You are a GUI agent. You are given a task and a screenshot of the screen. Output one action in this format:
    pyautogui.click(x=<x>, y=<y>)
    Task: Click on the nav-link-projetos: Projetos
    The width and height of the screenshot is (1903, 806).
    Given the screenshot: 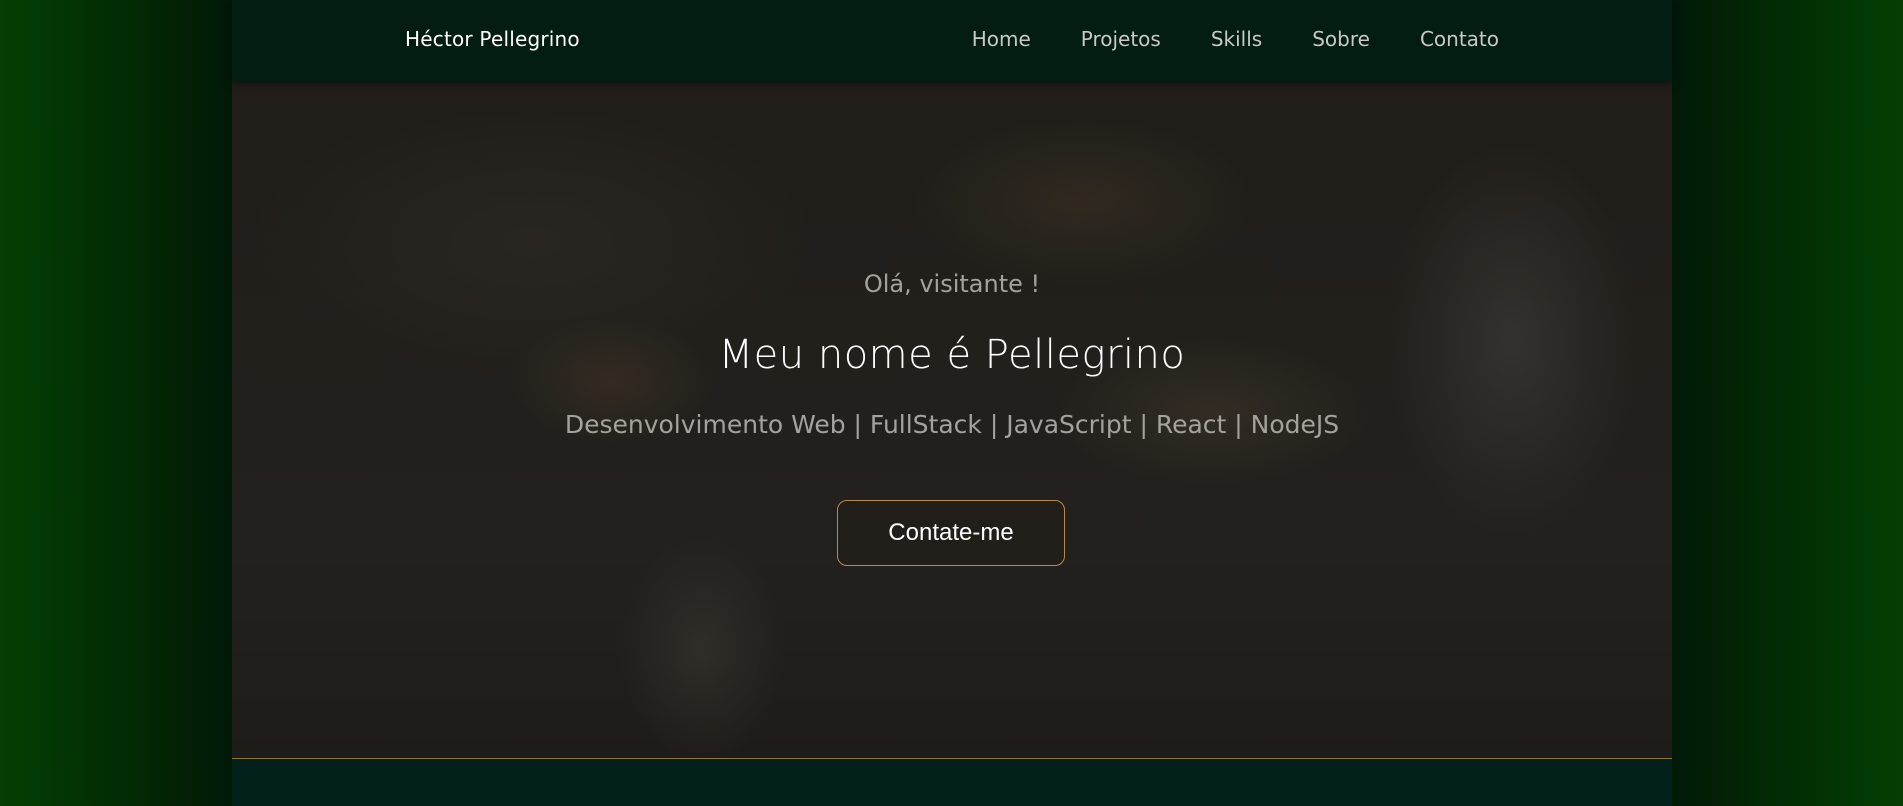 What is the action you would take?
    pyautogui.click(x=1121, y=39)
    